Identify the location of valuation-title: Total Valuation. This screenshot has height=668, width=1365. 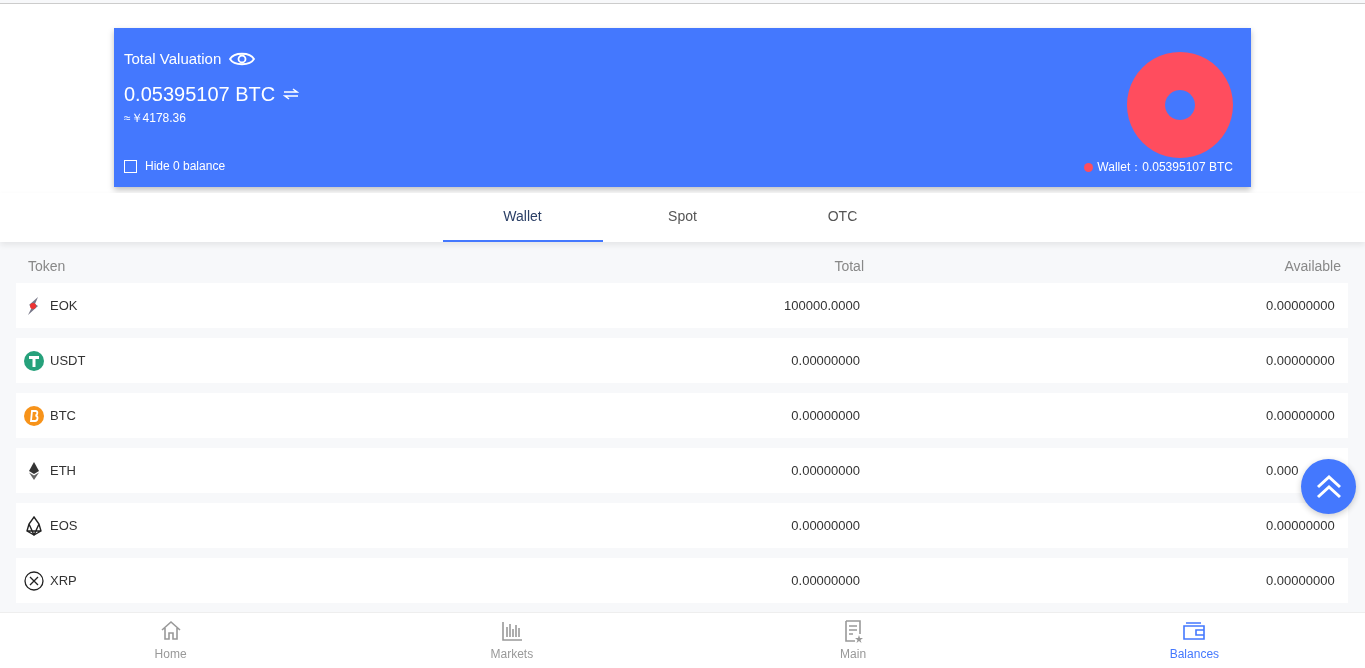
(173, 59).